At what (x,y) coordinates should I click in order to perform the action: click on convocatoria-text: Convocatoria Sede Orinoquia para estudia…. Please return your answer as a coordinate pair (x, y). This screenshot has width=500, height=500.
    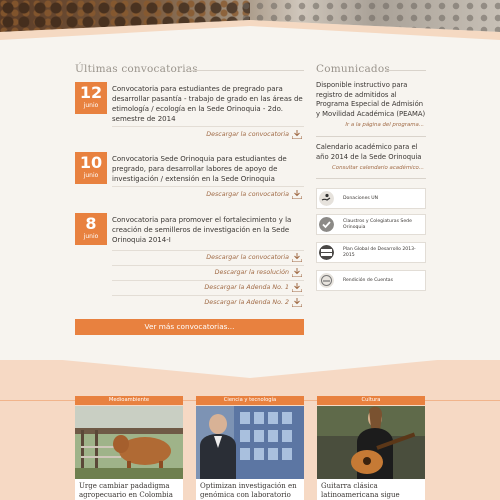
    Looking at the image, I should click on (208, 169).